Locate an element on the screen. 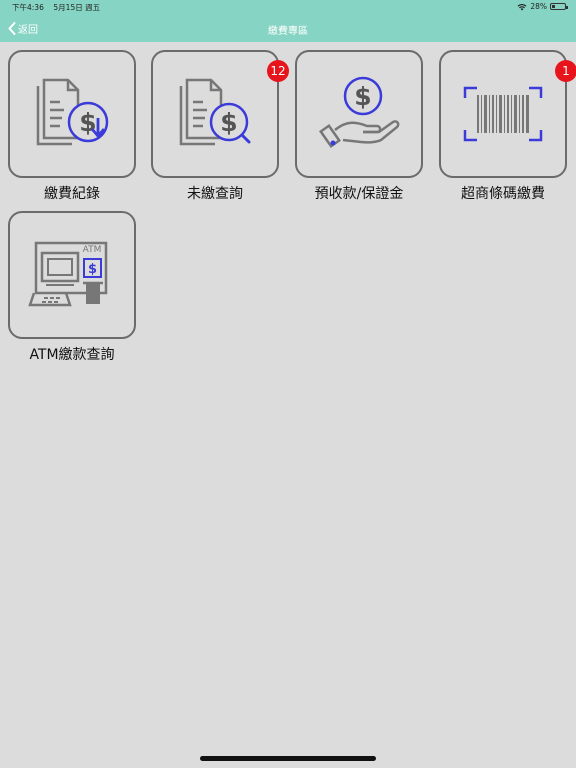 This screenshot has height=768, width=576. unpaid-search-icon: $ is located at coordinates (215, 112).